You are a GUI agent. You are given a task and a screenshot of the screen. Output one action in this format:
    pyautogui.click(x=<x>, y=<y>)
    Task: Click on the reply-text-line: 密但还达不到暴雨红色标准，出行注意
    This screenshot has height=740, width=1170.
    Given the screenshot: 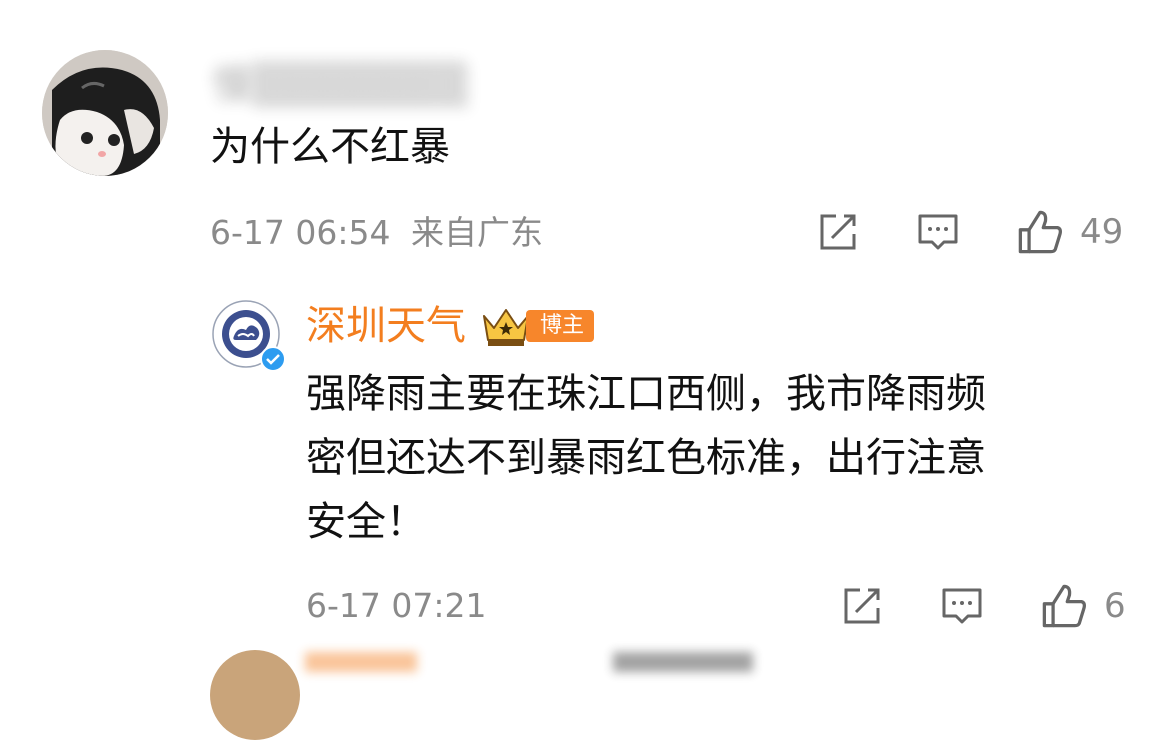 What is the action you would take?
    pyautogui.click(x=646, y=458)
    